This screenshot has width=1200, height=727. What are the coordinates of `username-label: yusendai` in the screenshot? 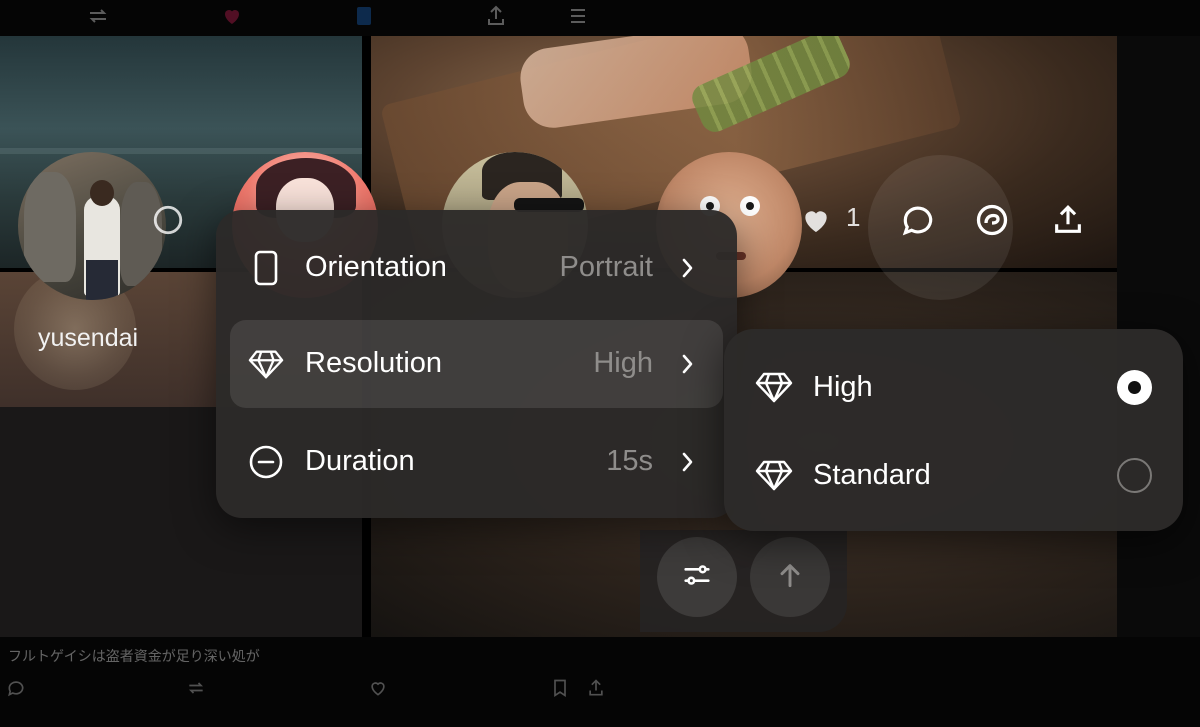 It's located at (88, 338).